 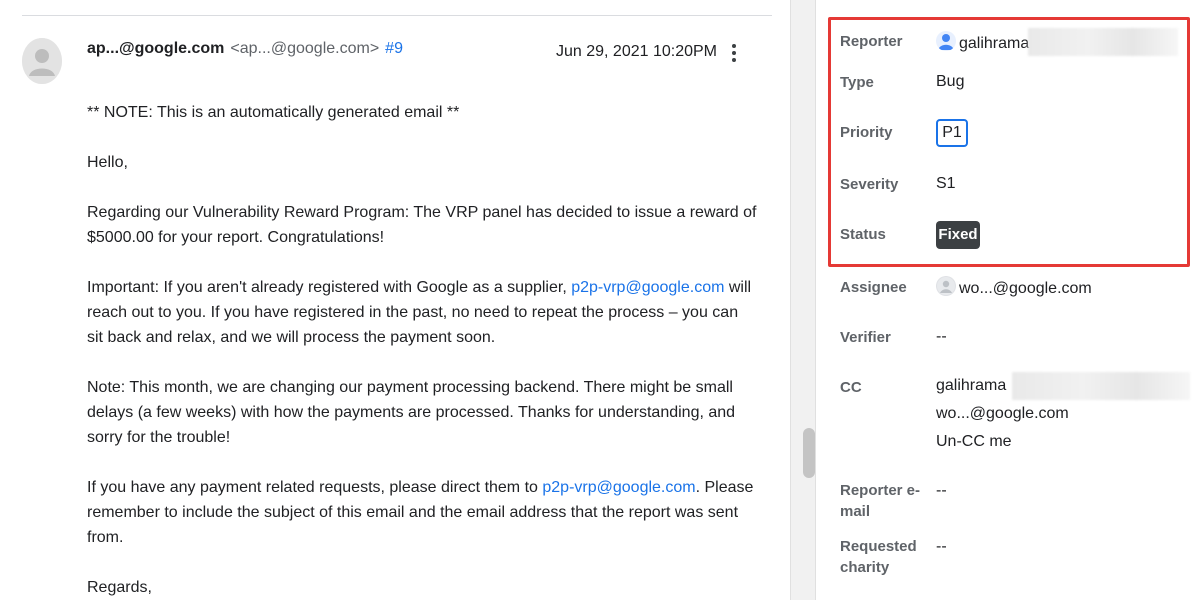 What do you see at coordinates (637, 51) in the screenshot?
I see `comment-date: Jun 29, 2021 10:20PM` at bounding box center [637, 51].